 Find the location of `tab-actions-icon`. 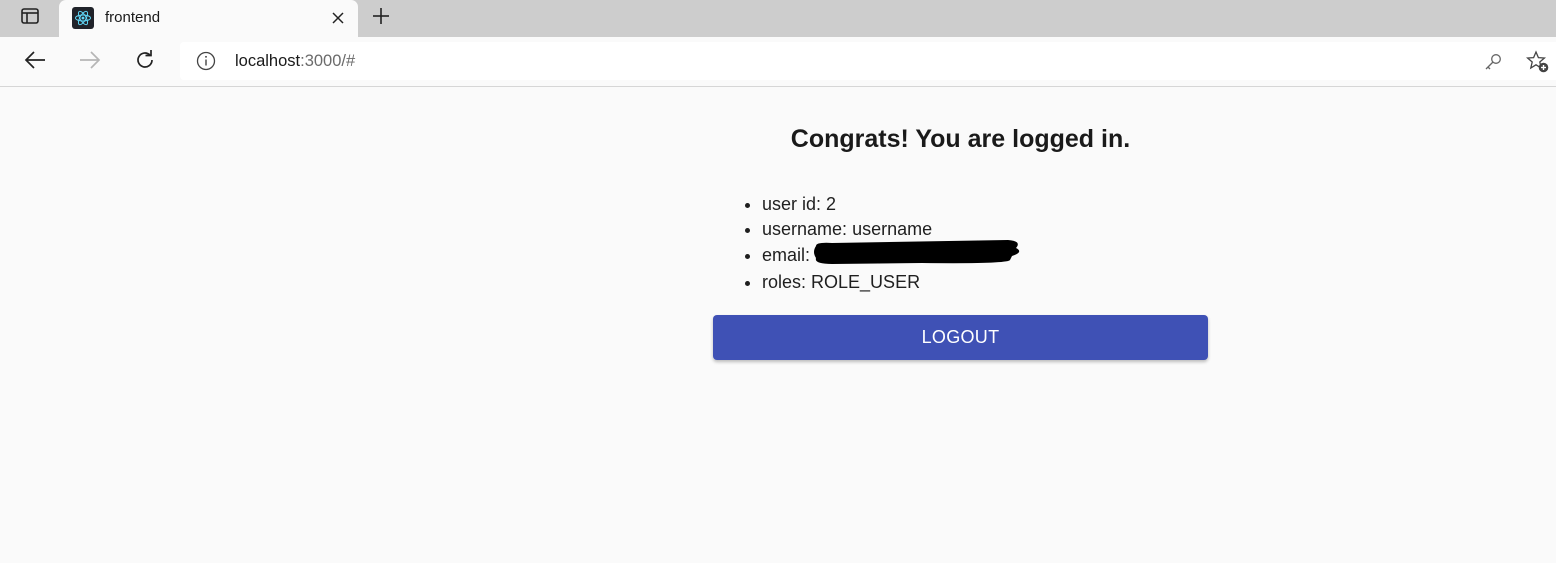

tab-actions-icon is located at coordinates (30, 18).